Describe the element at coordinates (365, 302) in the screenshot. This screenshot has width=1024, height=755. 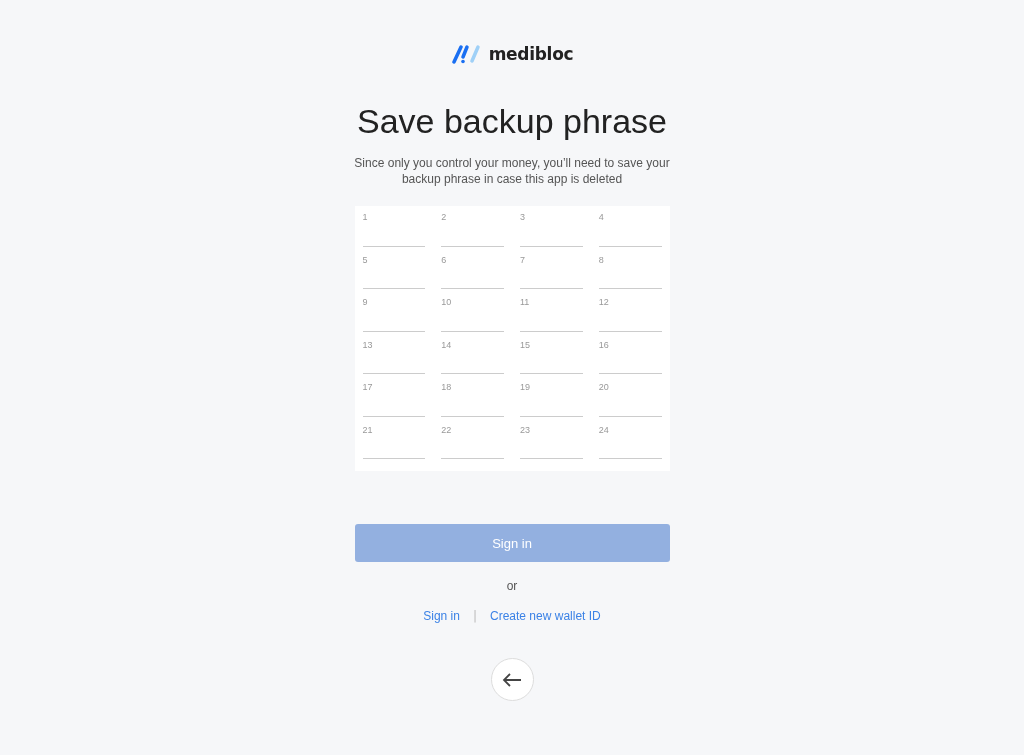
I see `word-number: 9` at that location.